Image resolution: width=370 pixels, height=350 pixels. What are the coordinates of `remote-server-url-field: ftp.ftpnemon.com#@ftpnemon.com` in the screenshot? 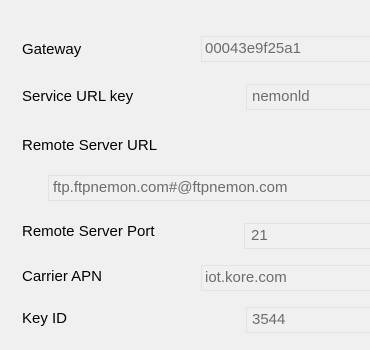 It's located at (209, 188).